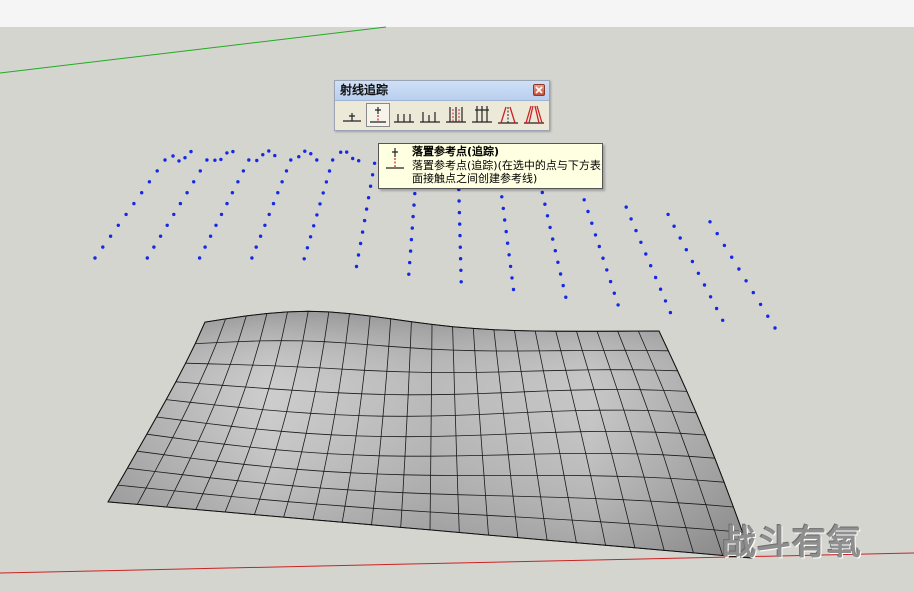 The height and width of the screenshot is (592, 914). I want to click on drop-point-icon, so click(395, 158).